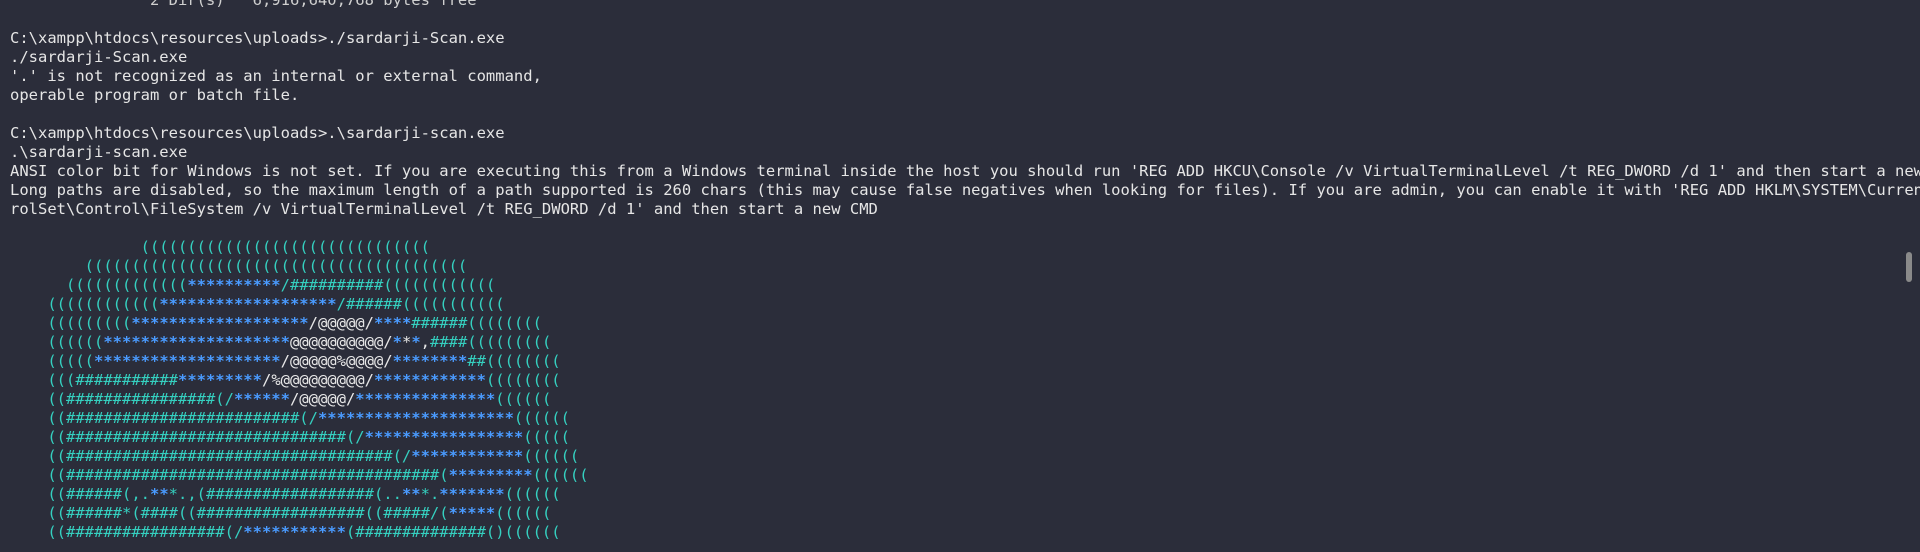 The width and height of the screenshot is (1920, 552). I want to click on ascii-art-segment: ((######(,., so click(80, 494).